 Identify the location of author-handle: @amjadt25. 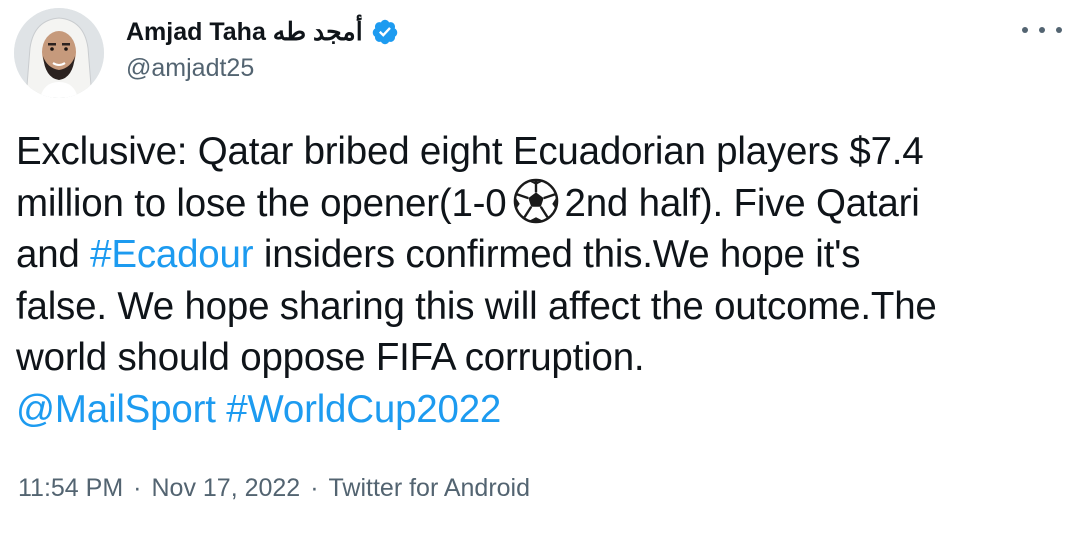
(190, 68).